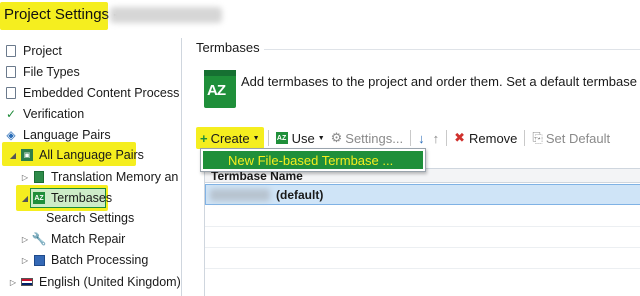  I want to click on default-marker: (default), so click(300, 194).